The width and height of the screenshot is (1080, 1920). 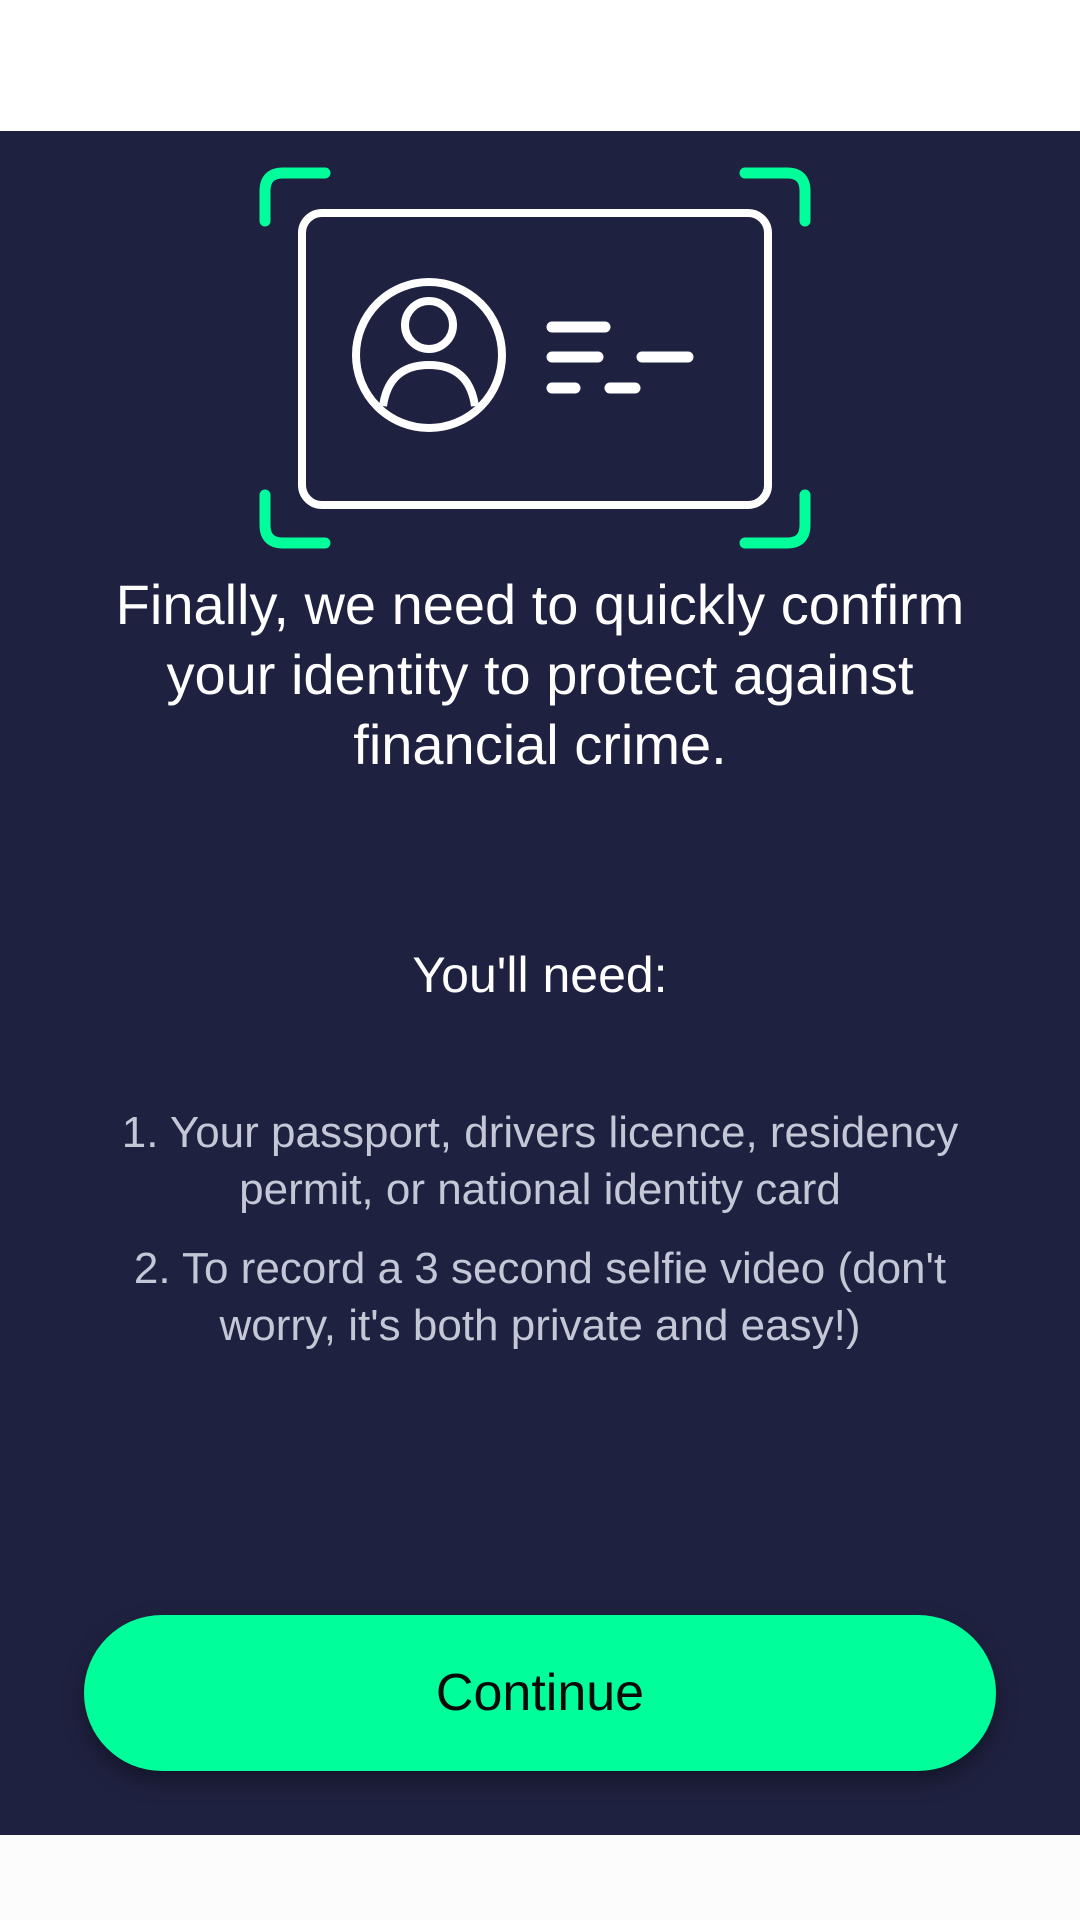 I want to click on continue-button: Continue, so click(x=540, y=1693).